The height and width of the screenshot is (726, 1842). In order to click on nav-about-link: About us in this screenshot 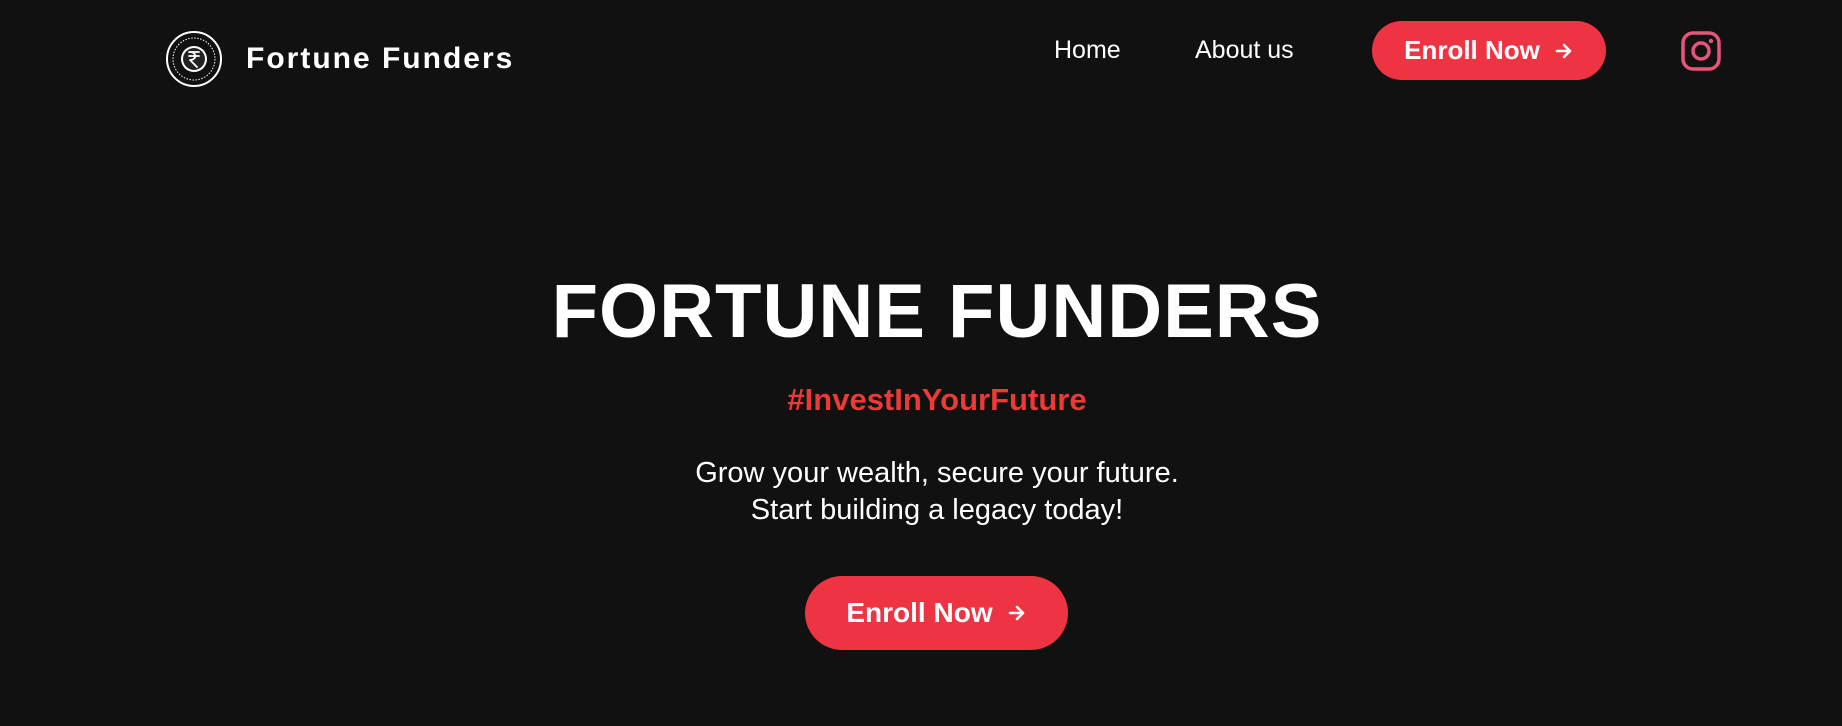, I will do `click(1244, 50)`.